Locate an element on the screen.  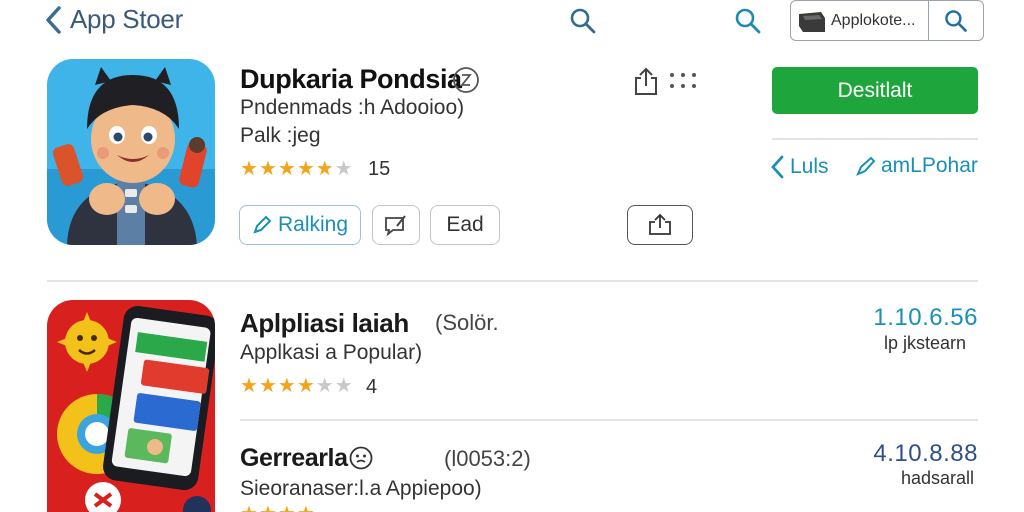
review-button is located at coordinates (396, 225).